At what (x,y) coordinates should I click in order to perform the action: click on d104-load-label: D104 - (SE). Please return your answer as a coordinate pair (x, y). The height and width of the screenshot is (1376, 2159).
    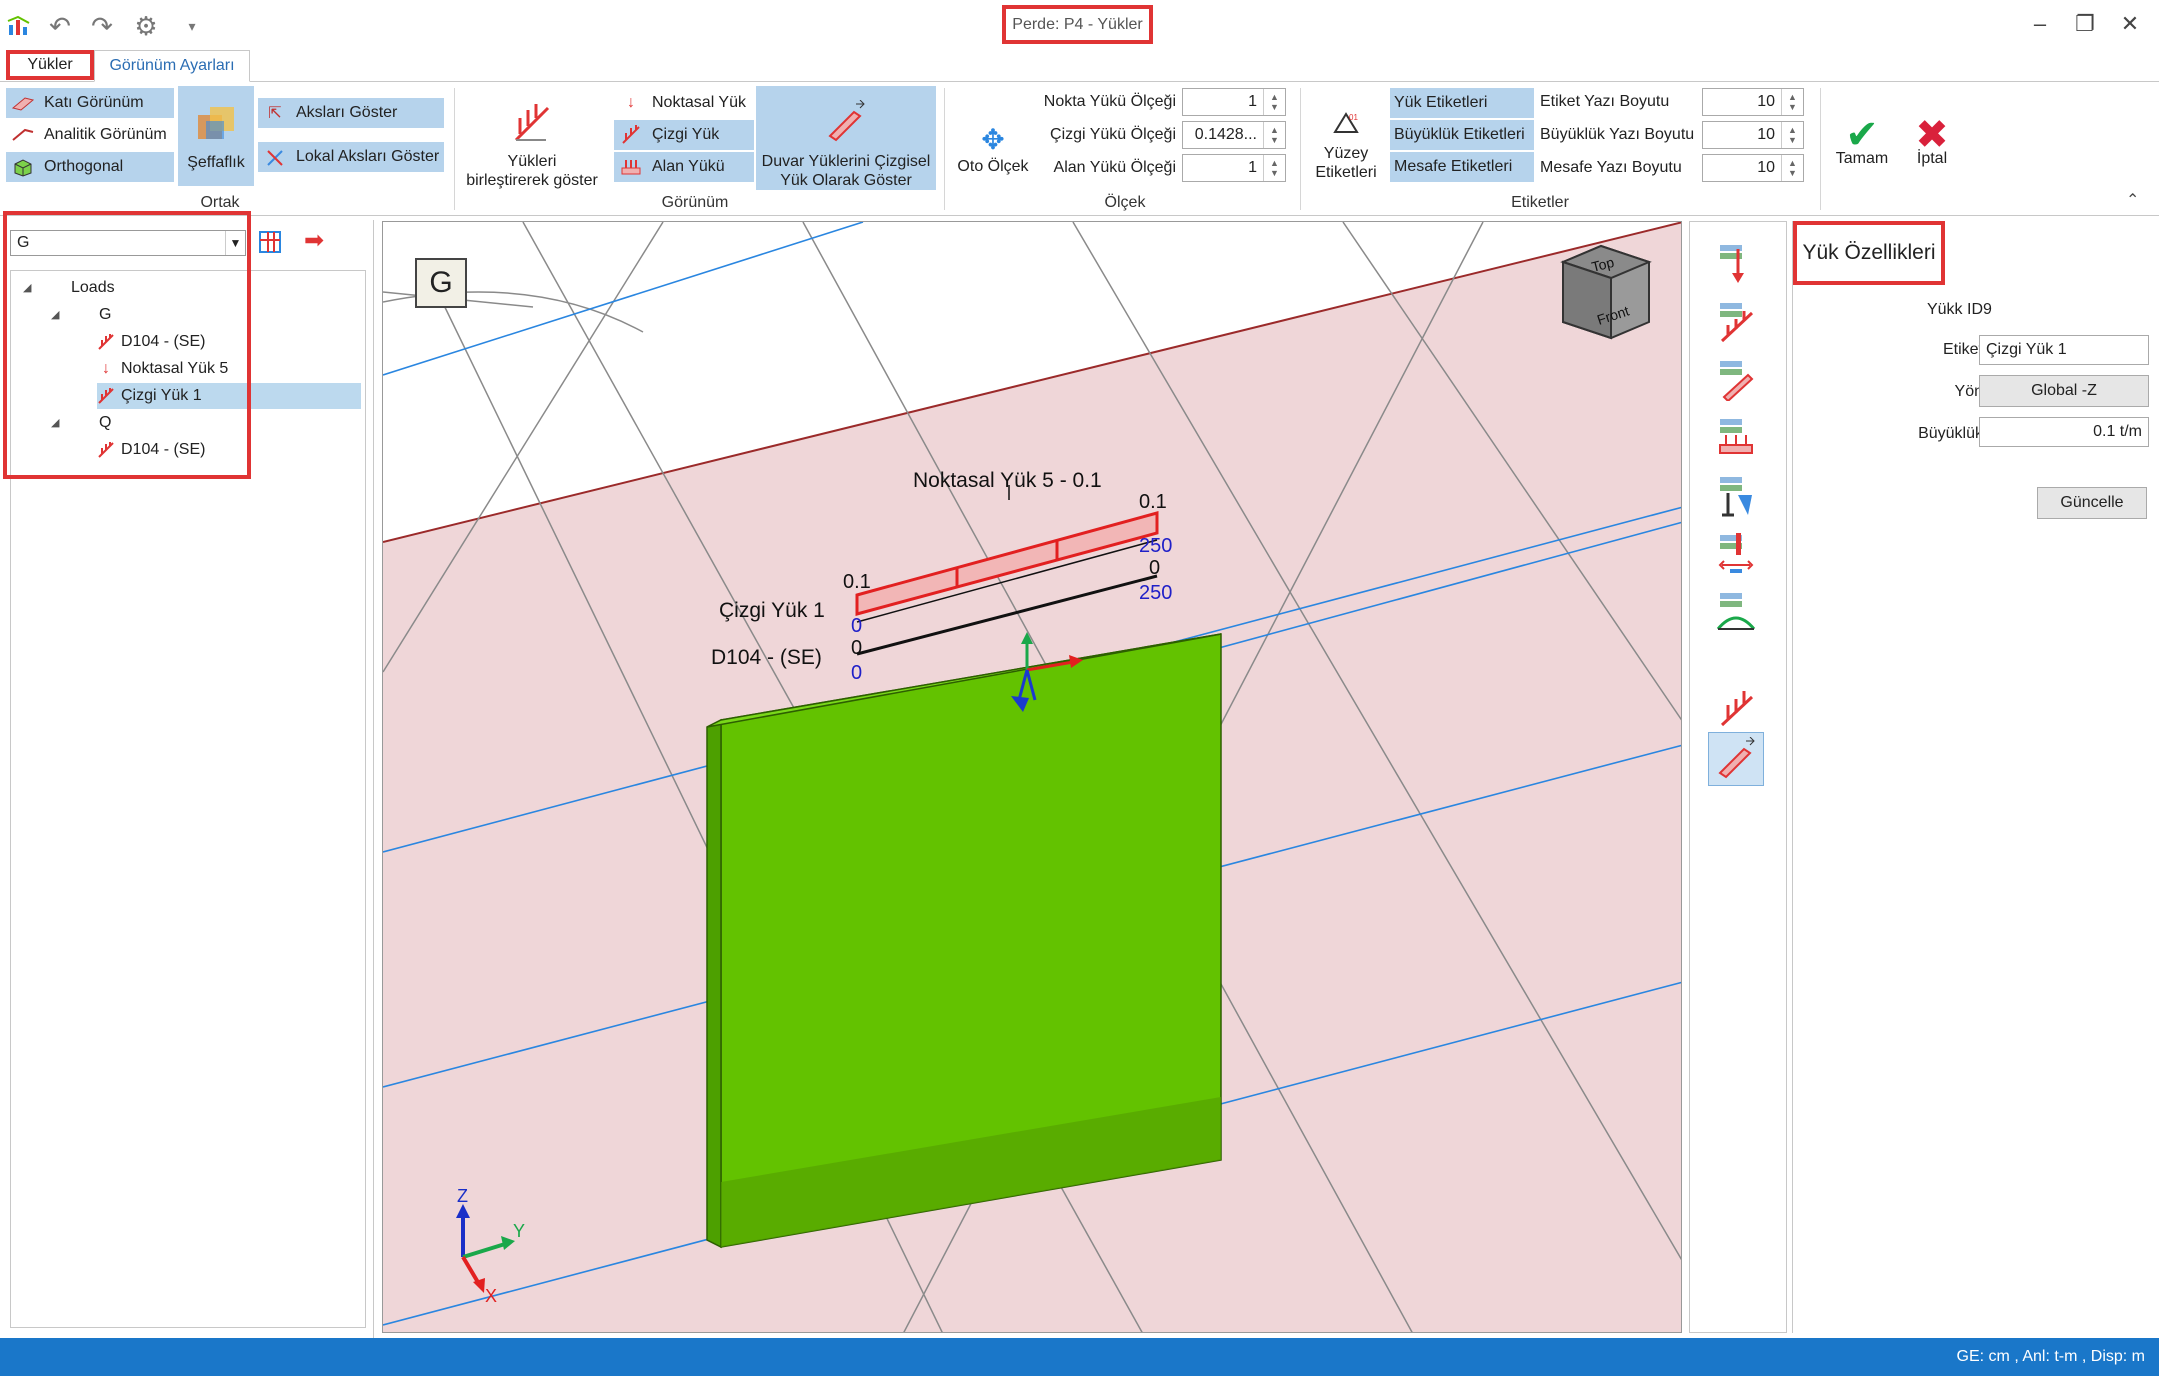
    Looking at the image, I should click on (766, 657).